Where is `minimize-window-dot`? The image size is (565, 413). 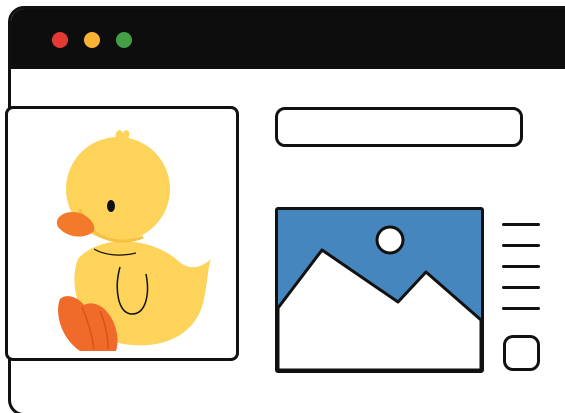
minimize-window-dot is located at coordinates (92, 40).